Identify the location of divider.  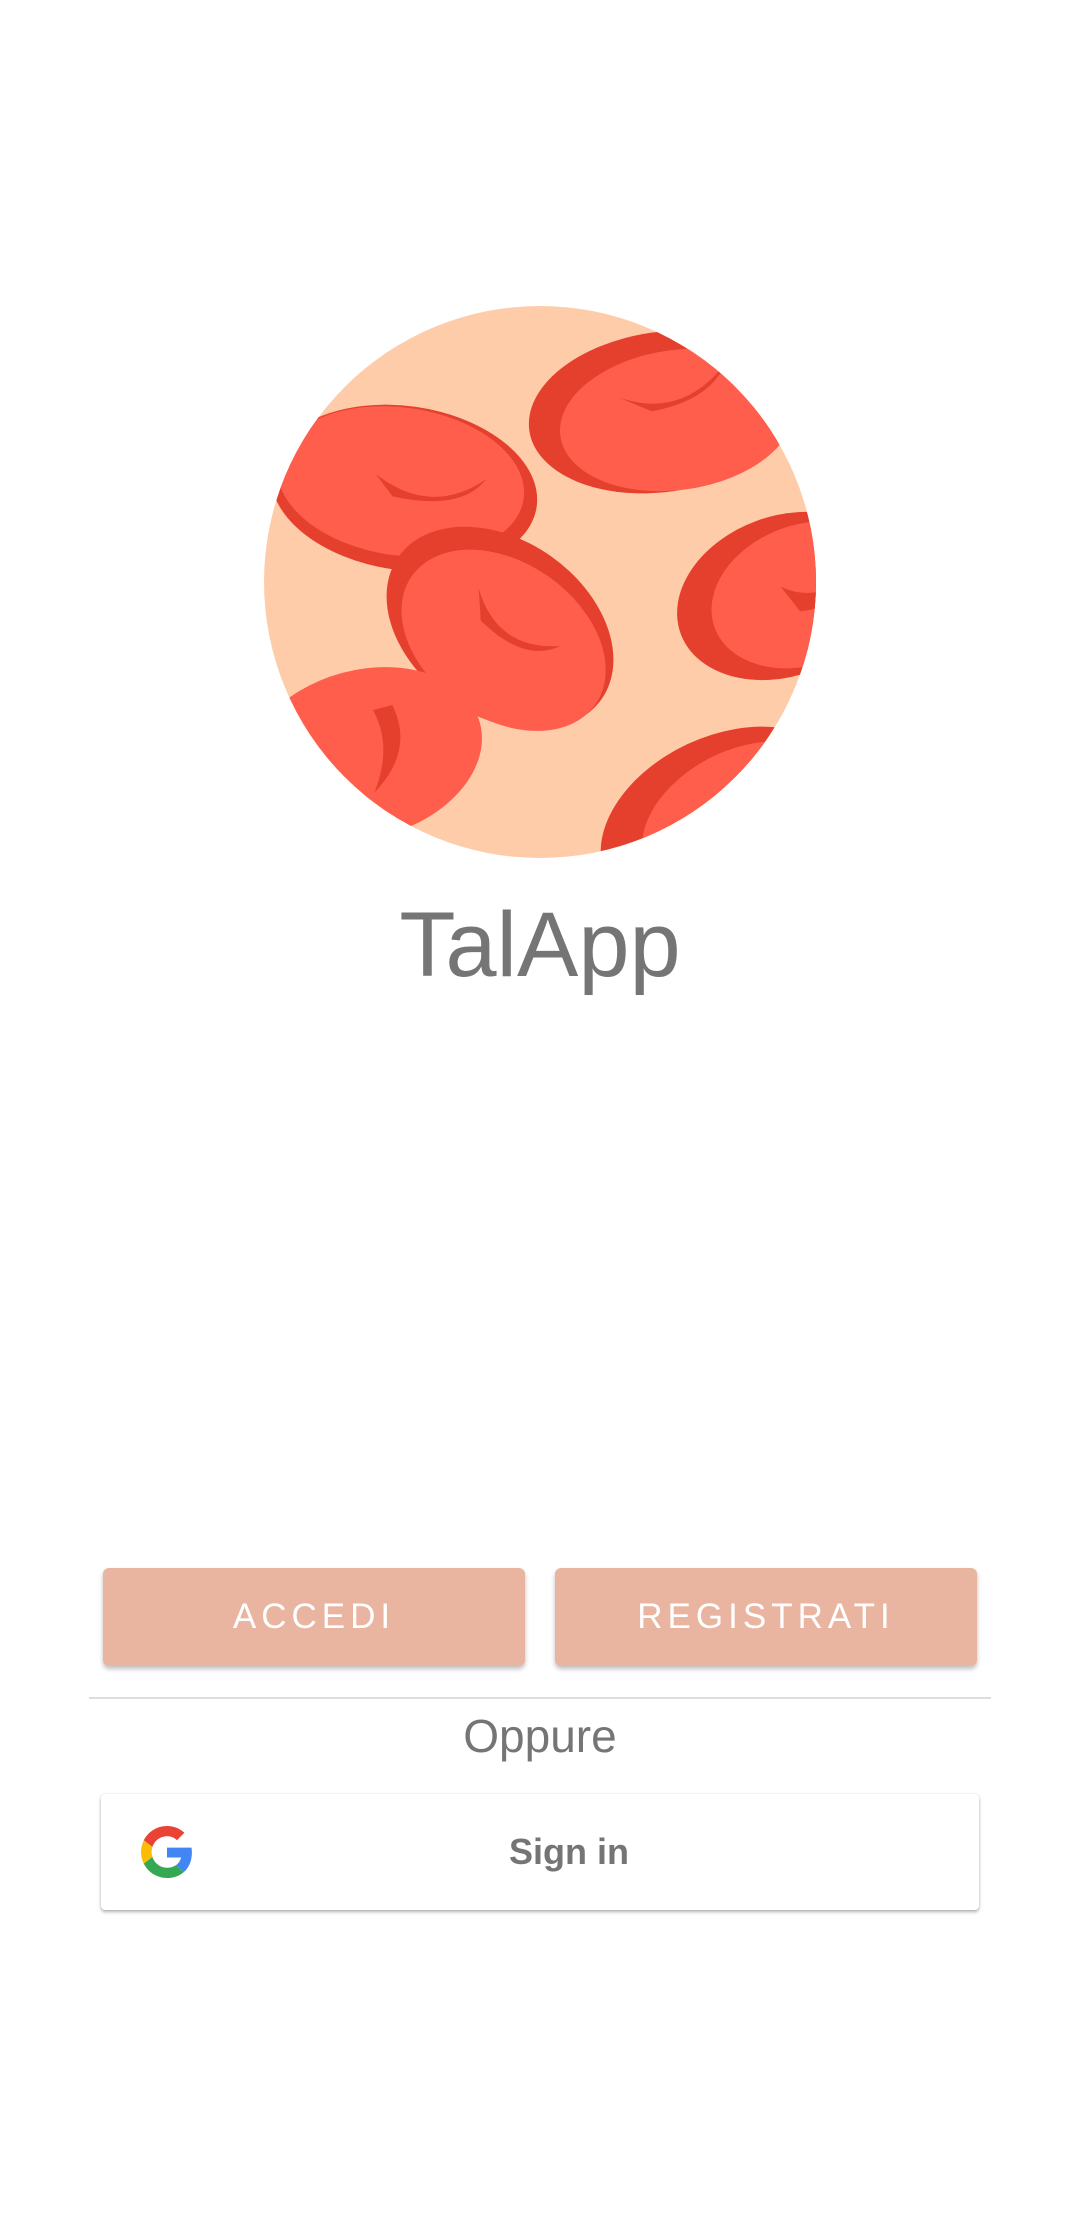
(540, 1698).